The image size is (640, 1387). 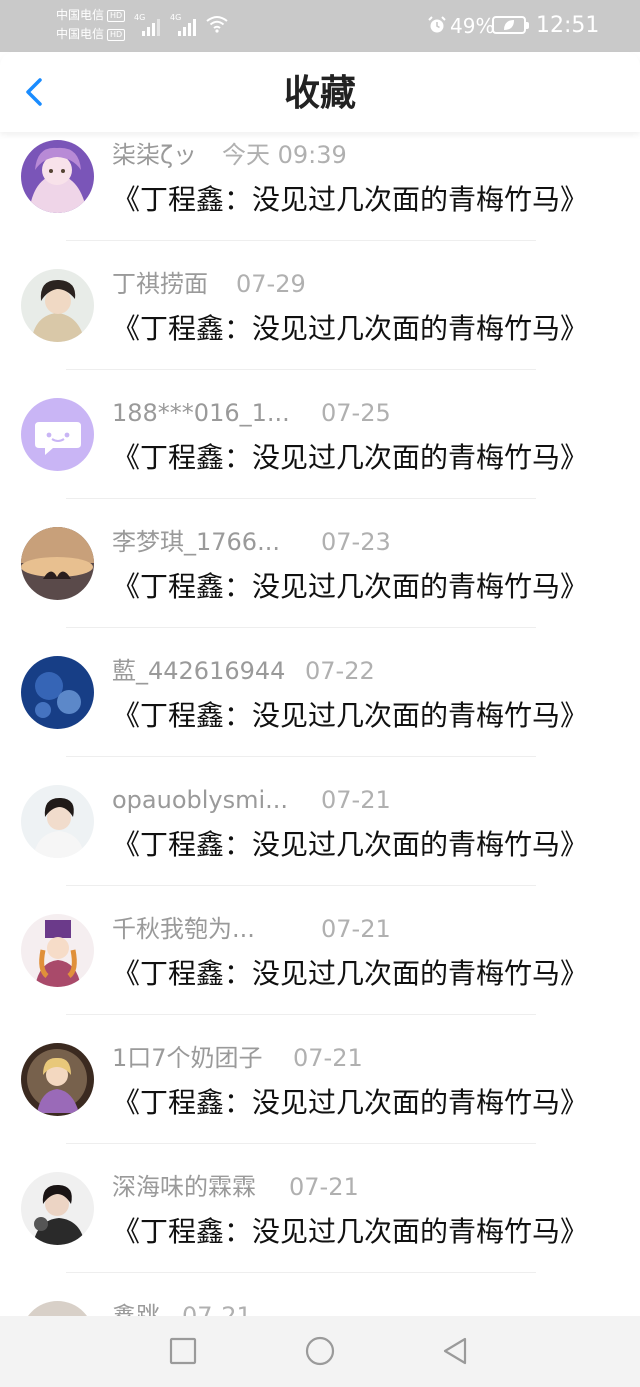 I want to click on item-date: 今天 09:39, so click(x=284, y=155).